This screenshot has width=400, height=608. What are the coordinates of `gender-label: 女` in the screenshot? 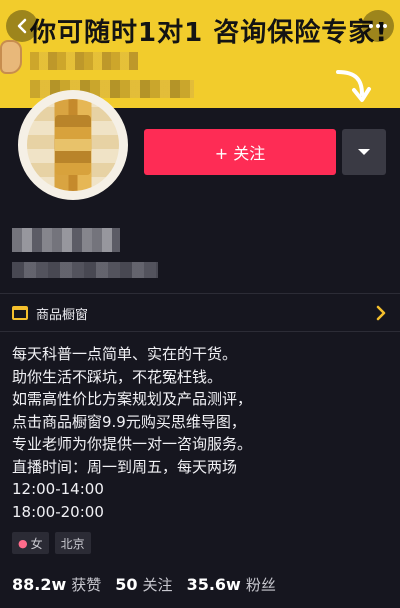 It's located at (36, 543).